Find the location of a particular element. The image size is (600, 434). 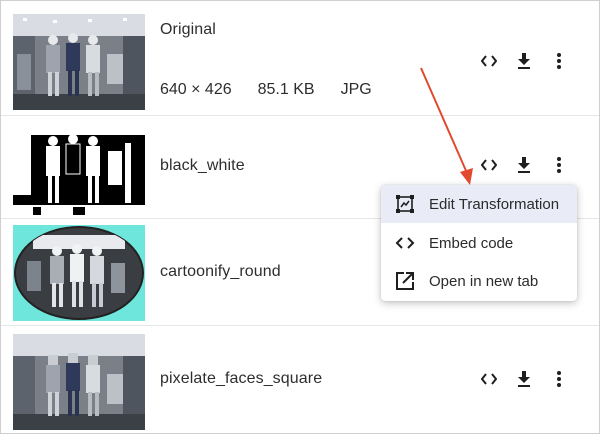

store-image is located at coordinates (79, 62).